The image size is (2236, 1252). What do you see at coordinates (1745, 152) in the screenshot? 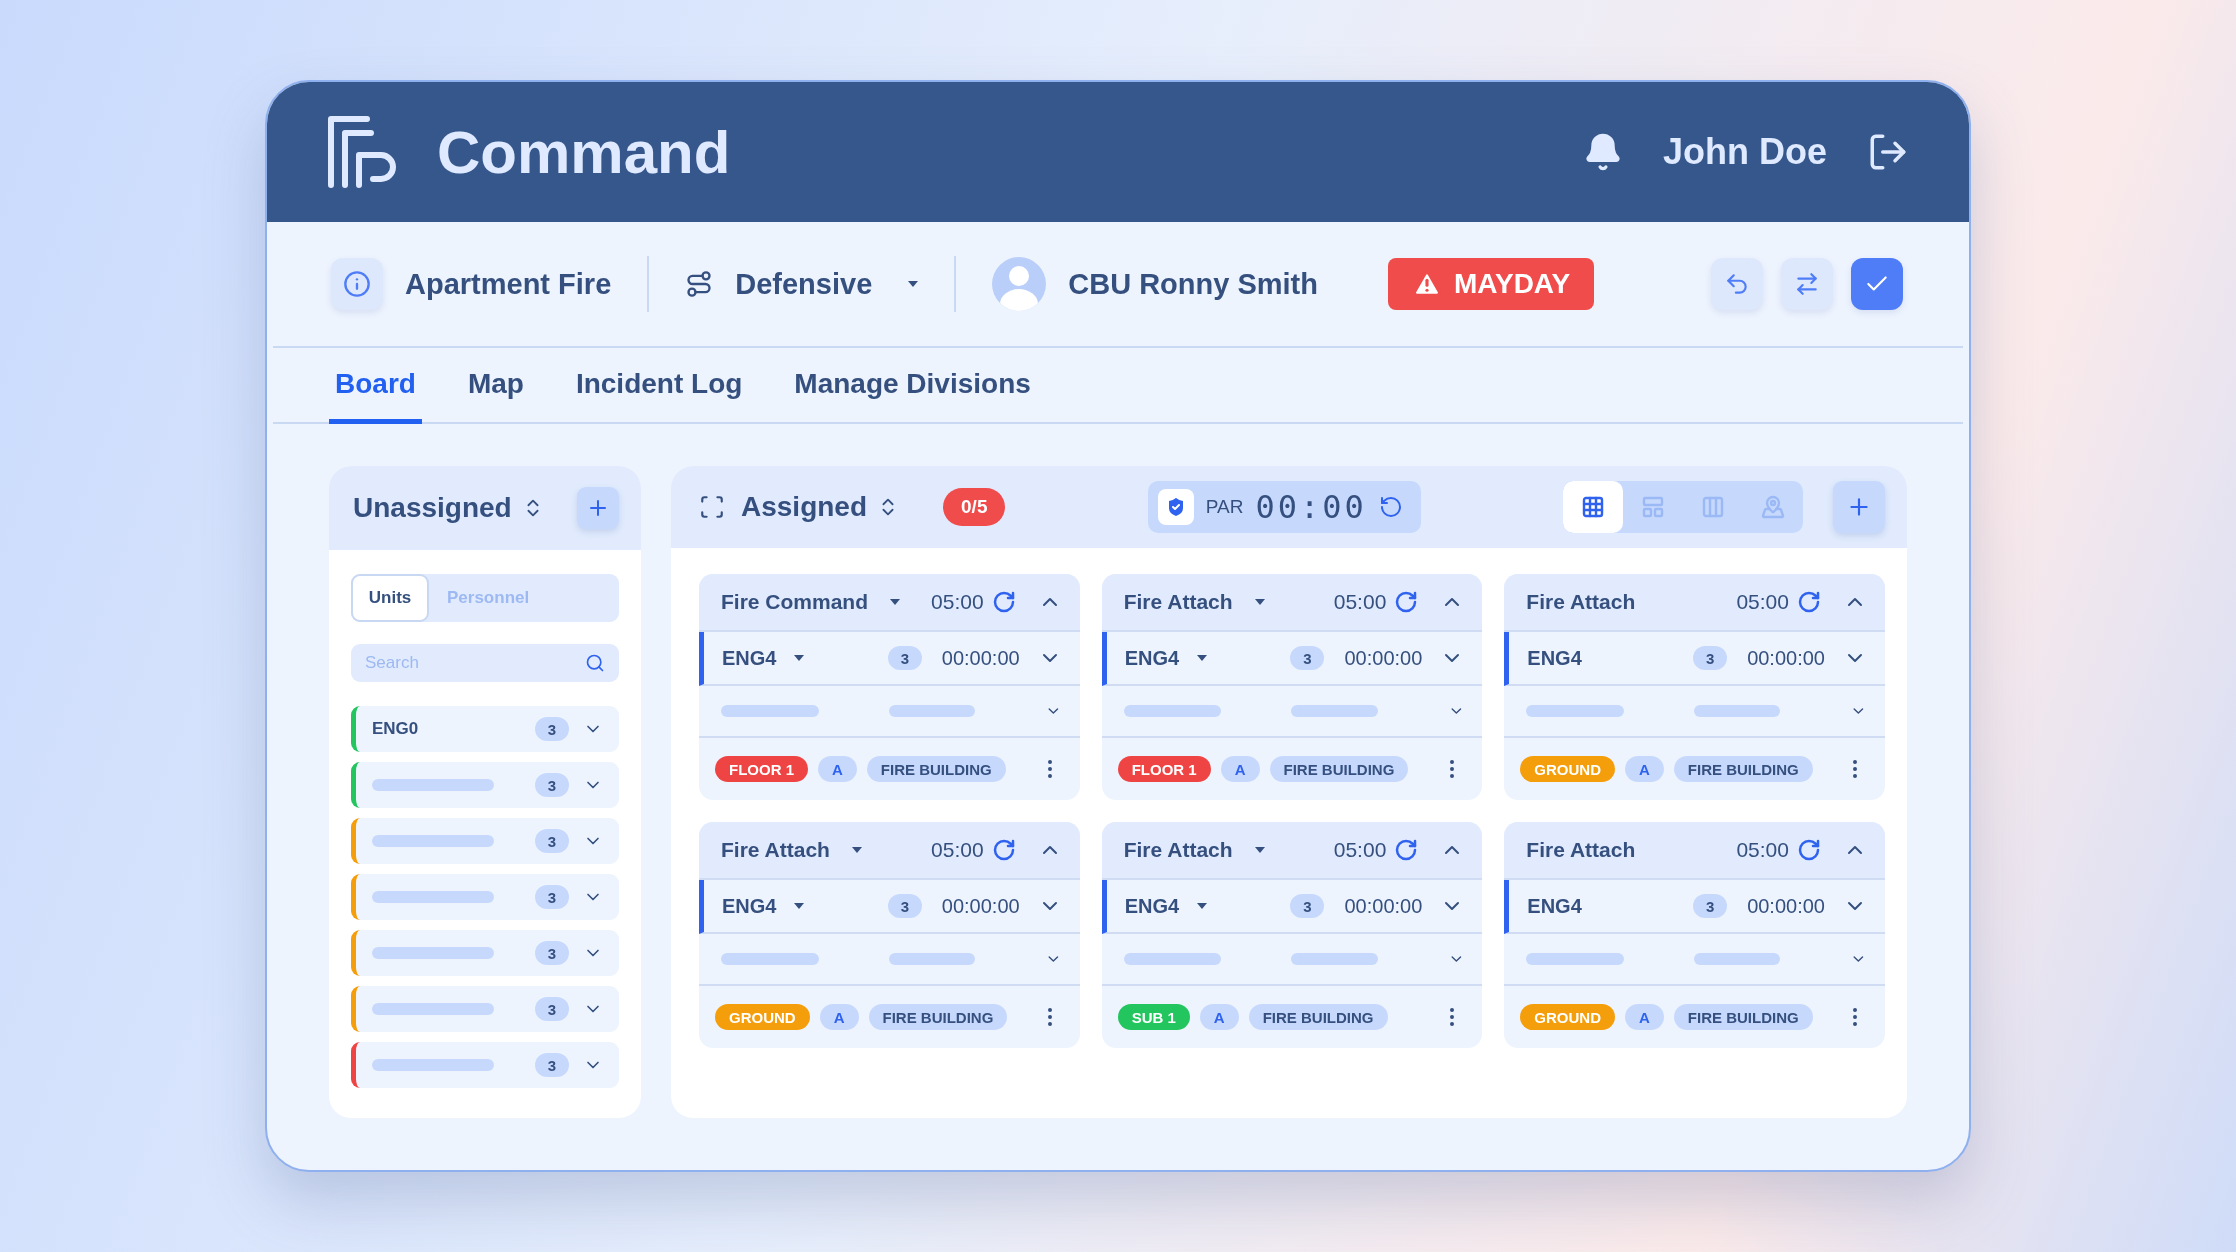
I see `user-name: John Doe` at bounding box center [1745, 152].